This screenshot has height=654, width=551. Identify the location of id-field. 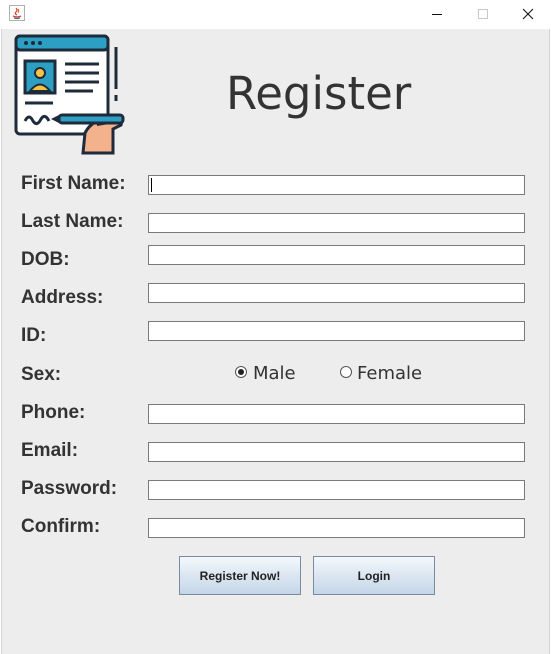
(336, 331).